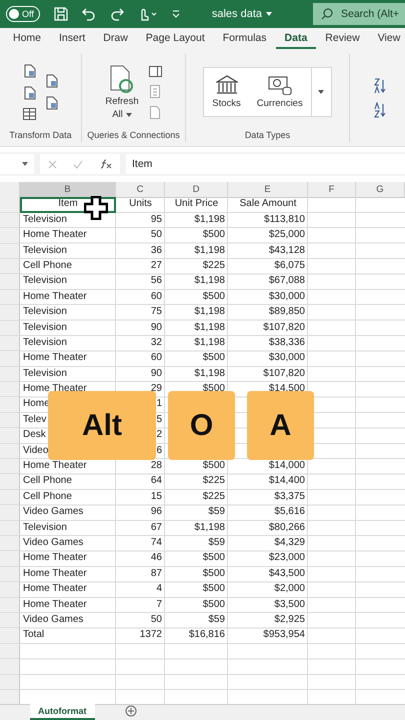  What do you see at coordinates (196, 190) in the screenshot?
I see `column-header: D` at bounding box center [196, 190].